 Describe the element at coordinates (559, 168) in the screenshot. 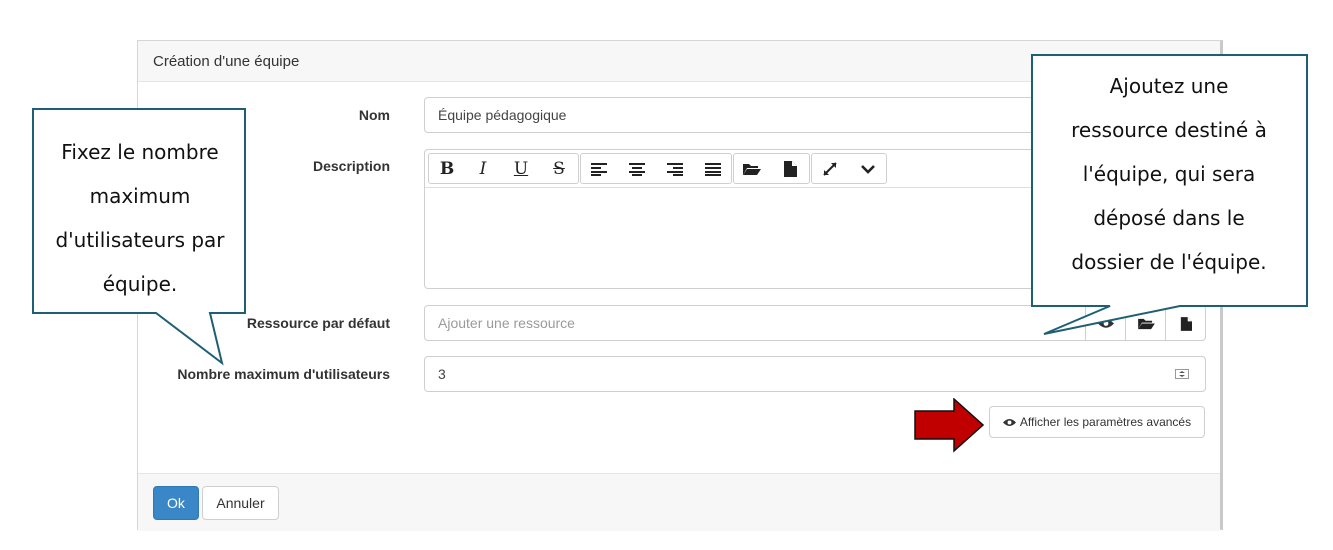

I see `strikethrough-button: S` at that location.